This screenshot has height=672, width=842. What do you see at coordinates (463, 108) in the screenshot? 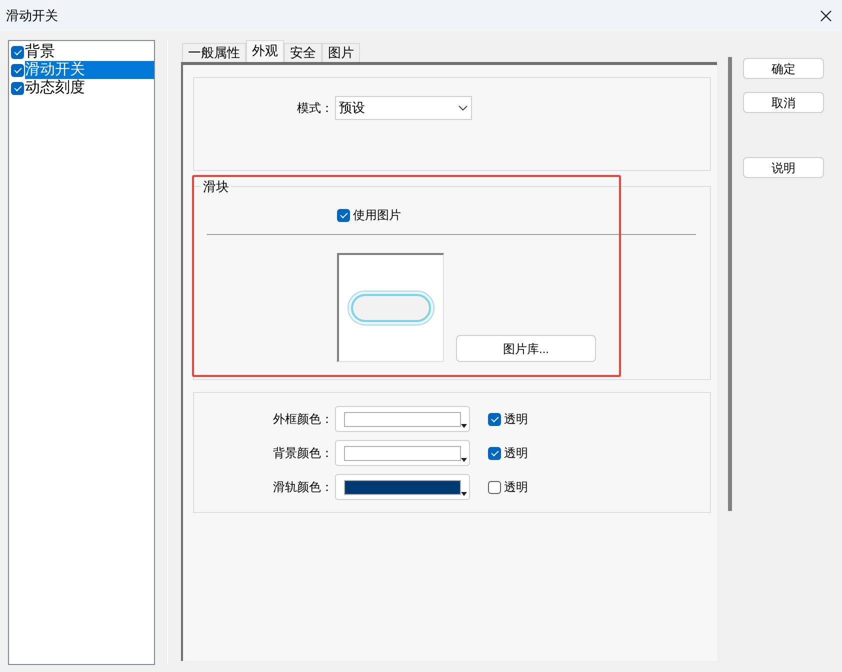
I see `chevron-down-icon` at bounding box center [463, 108].